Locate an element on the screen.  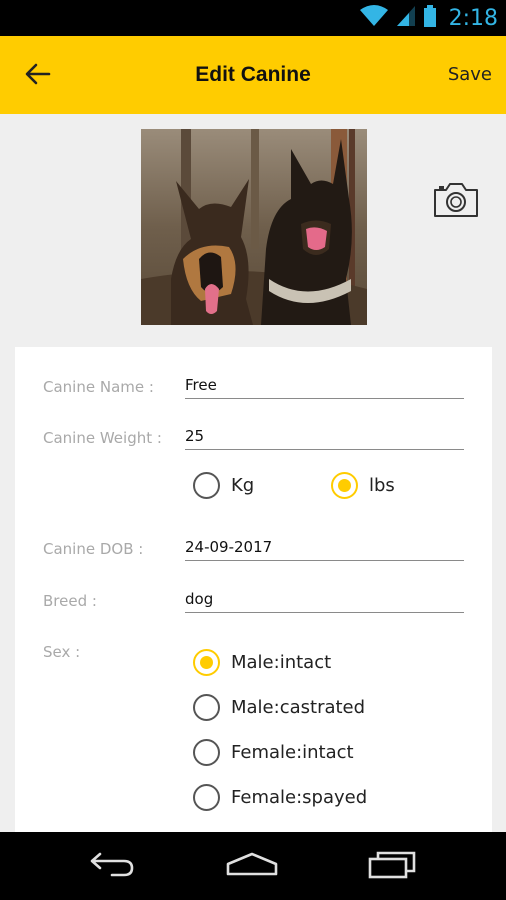
breed-input is located at coordinates (324, 600).